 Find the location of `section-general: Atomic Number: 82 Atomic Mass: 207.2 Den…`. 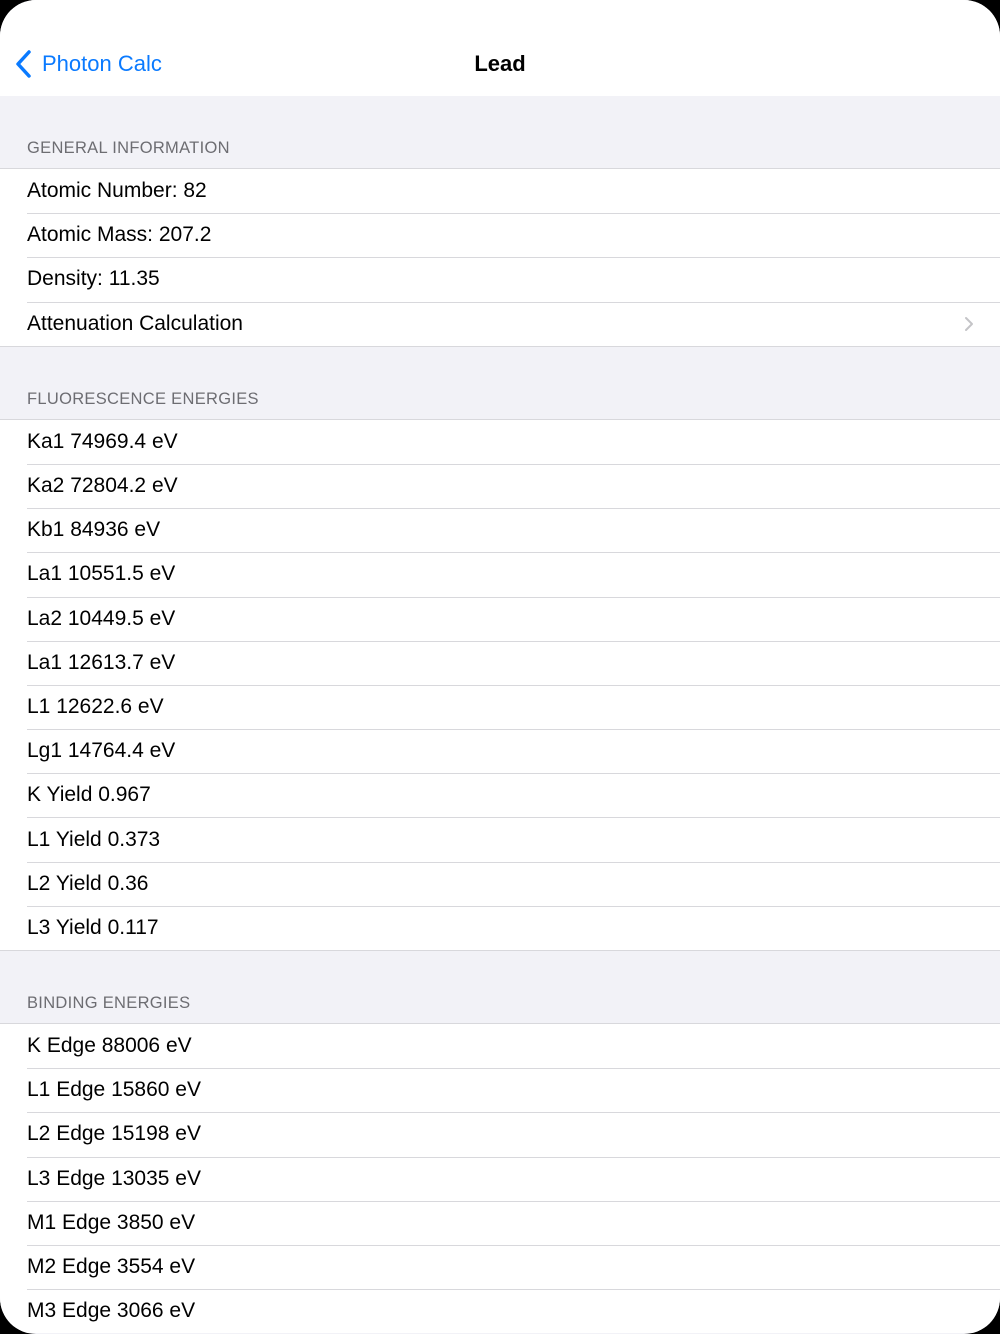

section-general: Atomic Number: 82 Atomic Mass: 207.2 Den… is located at coordinates (500, 257).